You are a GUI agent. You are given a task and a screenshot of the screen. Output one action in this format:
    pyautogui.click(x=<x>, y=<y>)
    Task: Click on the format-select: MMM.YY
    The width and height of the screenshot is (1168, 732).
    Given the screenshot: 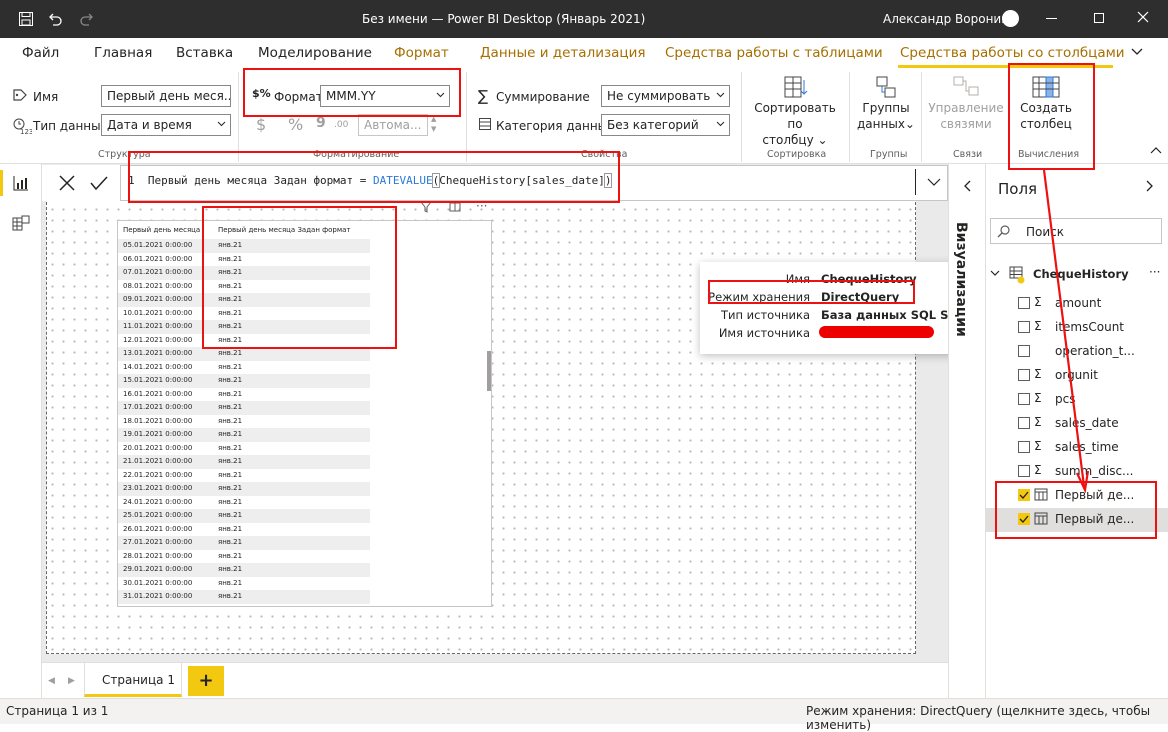 What is the action you would take?
    pyautogui.click(x=385, y=96)
    